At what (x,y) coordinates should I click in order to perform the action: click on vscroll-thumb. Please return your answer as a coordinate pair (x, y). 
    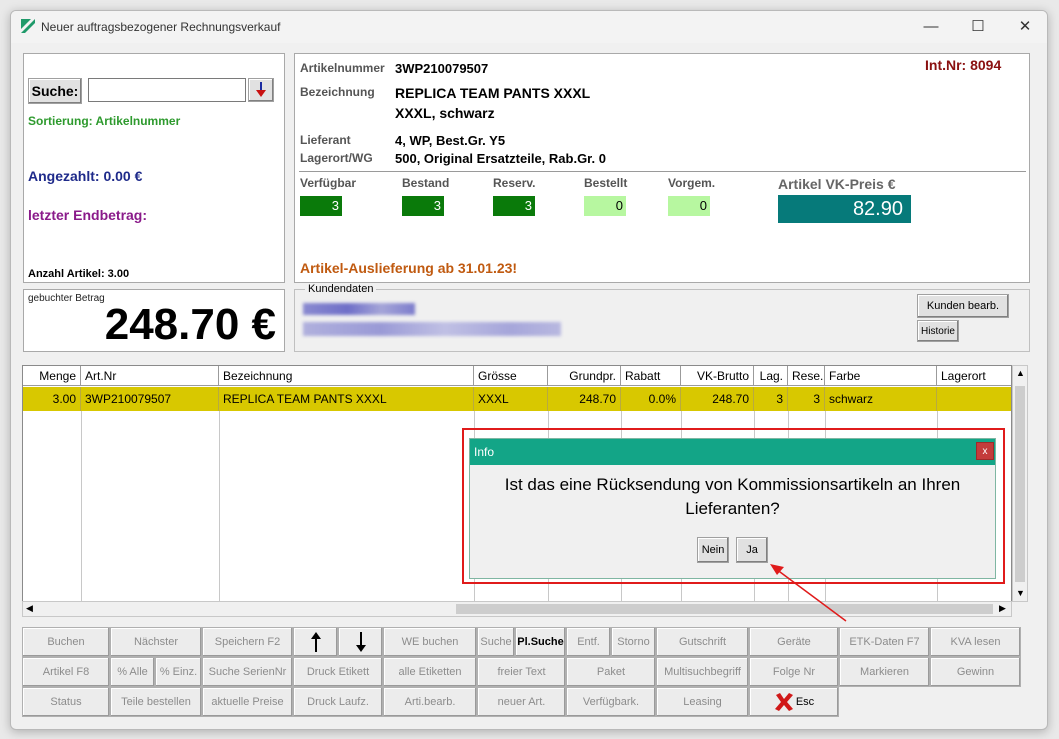
    Looking at the image, I should click on (1020, 484).